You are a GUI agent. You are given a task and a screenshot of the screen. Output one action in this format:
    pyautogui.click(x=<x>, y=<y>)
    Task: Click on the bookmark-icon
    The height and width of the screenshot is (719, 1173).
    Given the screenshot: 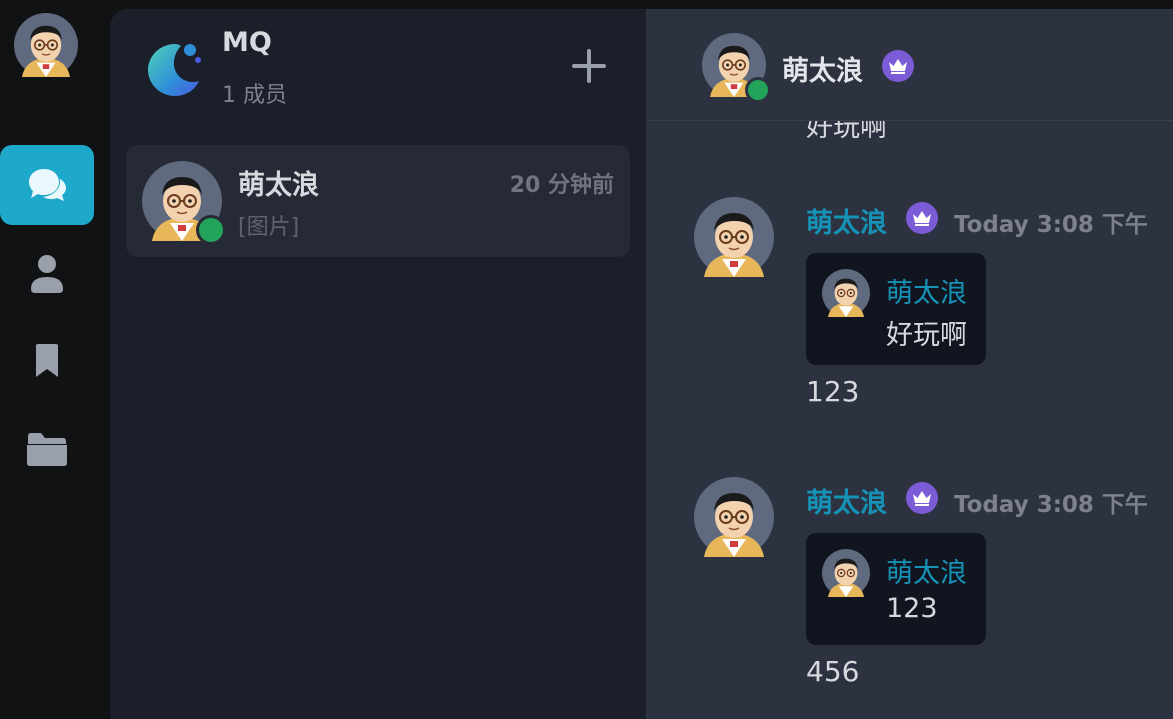 What is the action you would take?
    pyautogui.click(x=47, y=361)
    